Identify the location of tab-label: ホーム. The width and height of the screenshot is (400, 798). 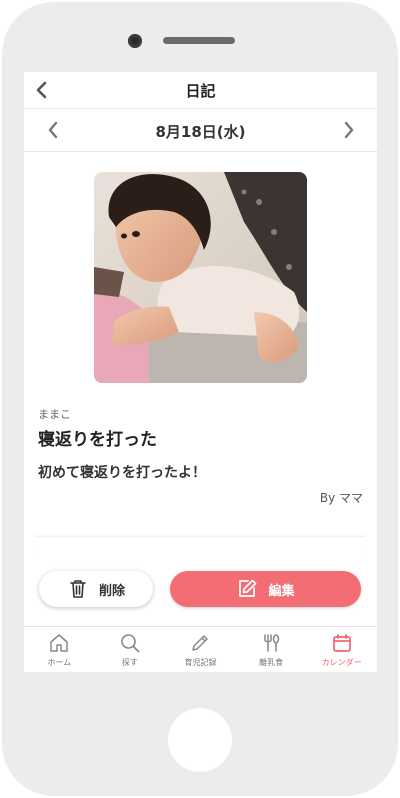
(59, 662).